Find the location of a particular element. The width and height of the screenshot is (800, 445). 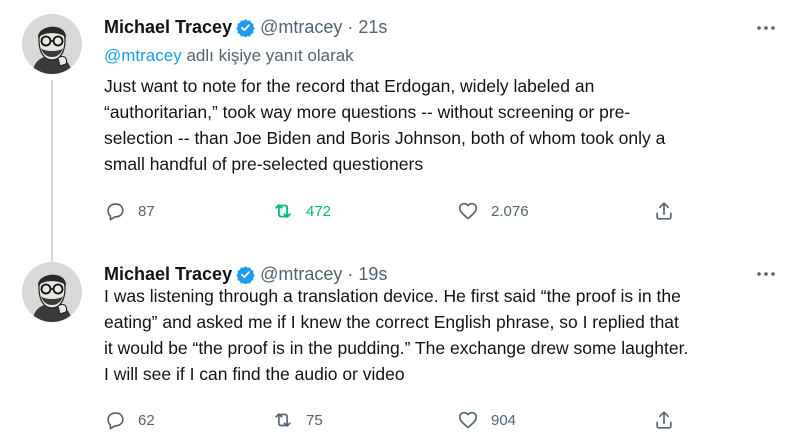

reply-mention-link: @mtracey is located at coordinates (143, 55).